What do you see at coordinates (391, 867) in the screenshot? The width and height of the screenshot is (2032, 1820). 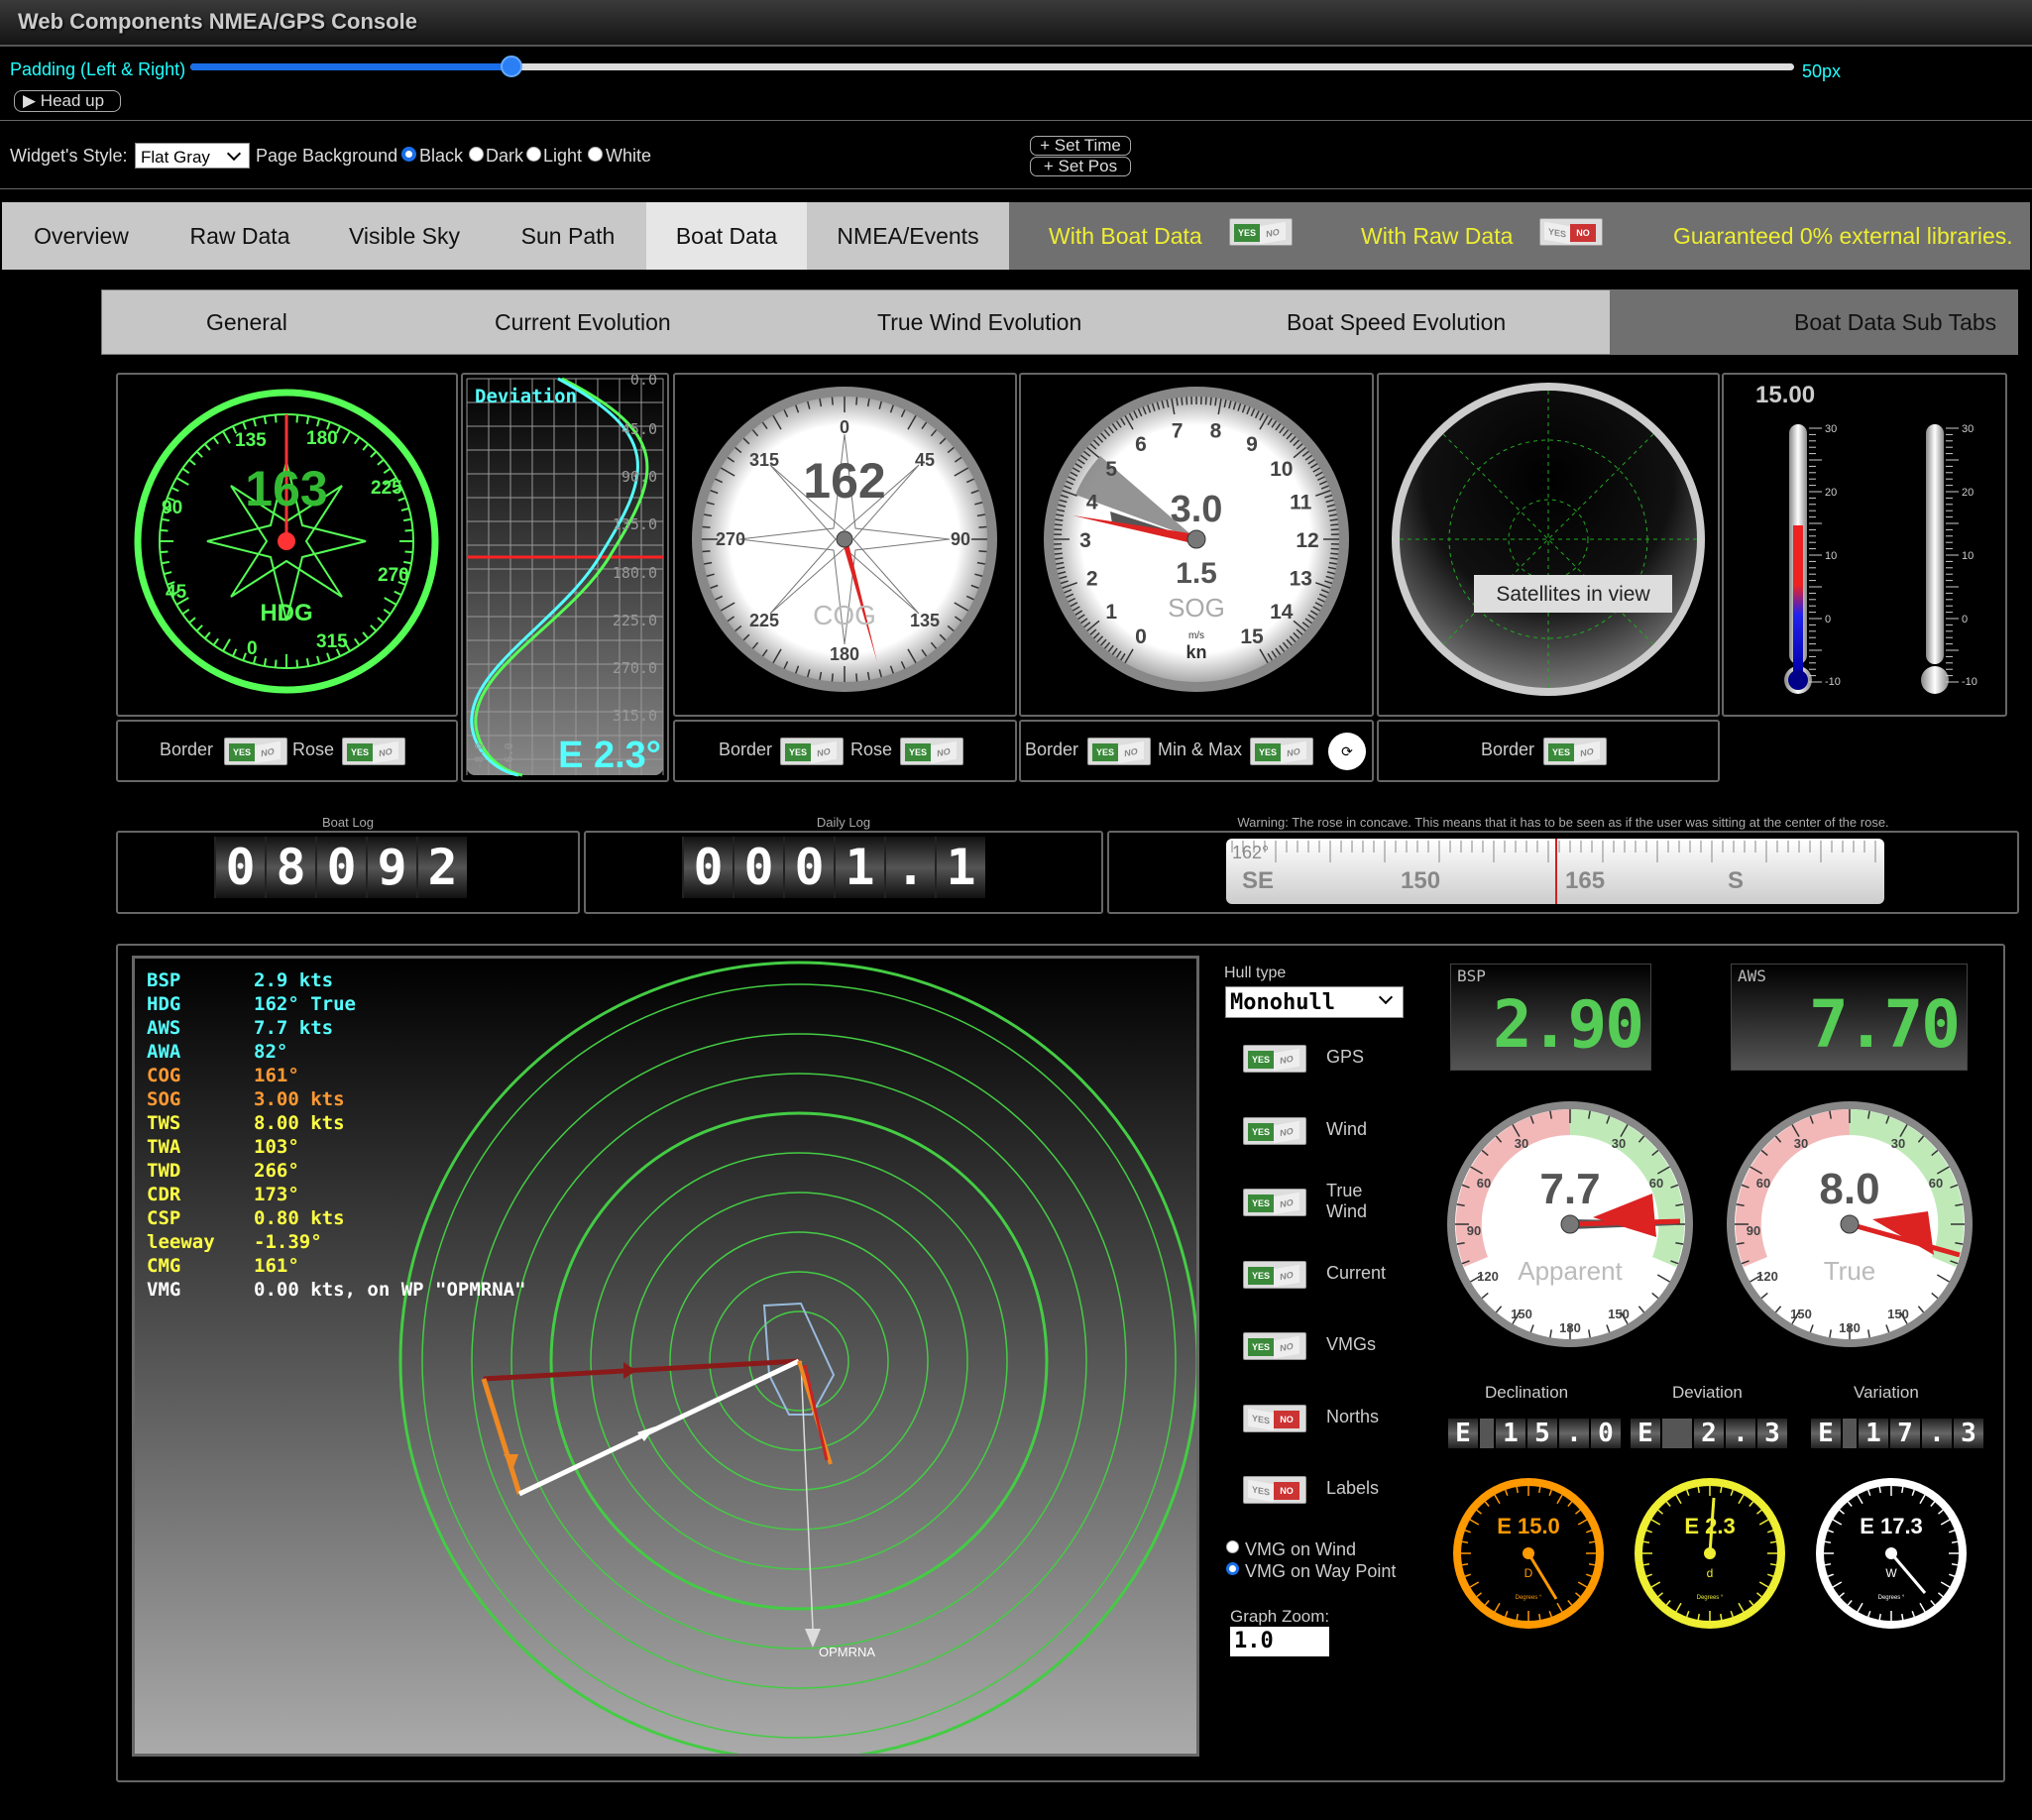 I see `boat-log-digit: 9` at bounding box center [391, 867].